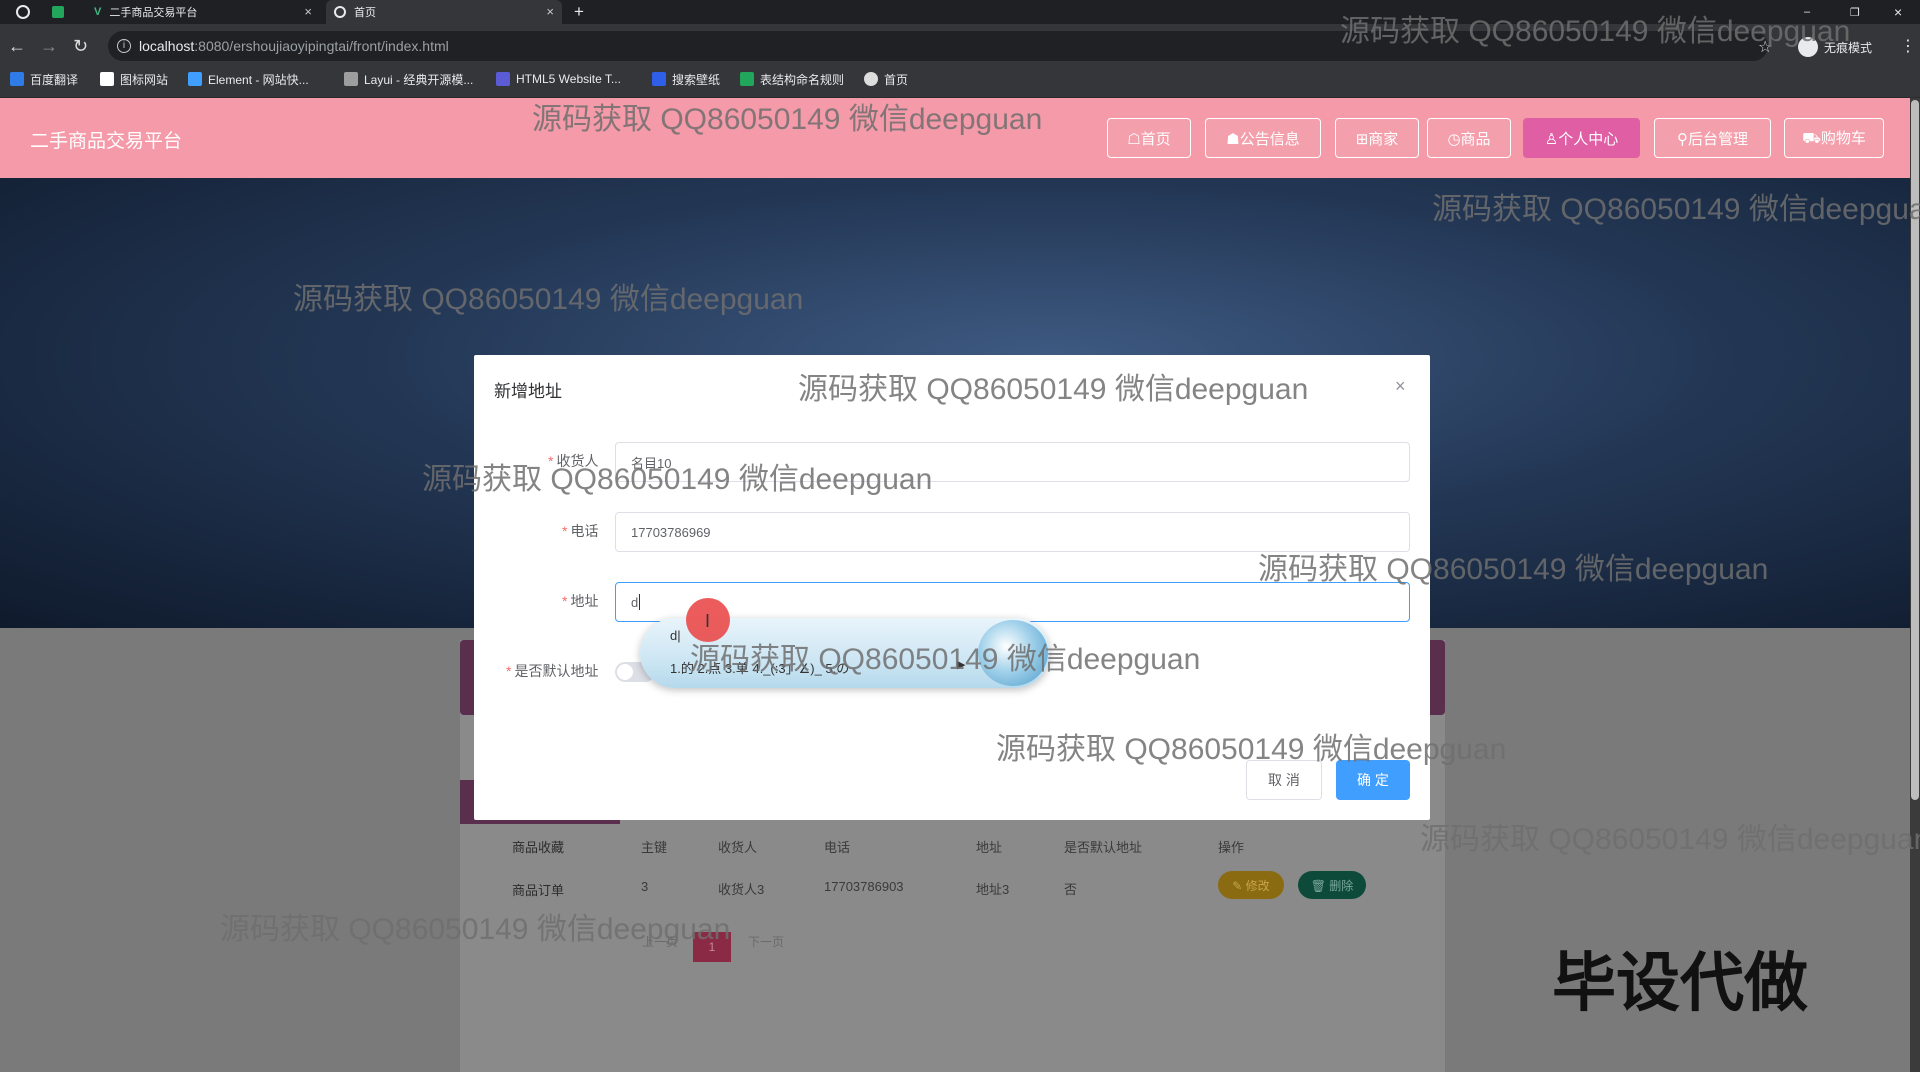 The image size is (1920, 1072). Describe the element at coordinates (712, 947) in the screenshot. I see `pager-current: 1` at that location.